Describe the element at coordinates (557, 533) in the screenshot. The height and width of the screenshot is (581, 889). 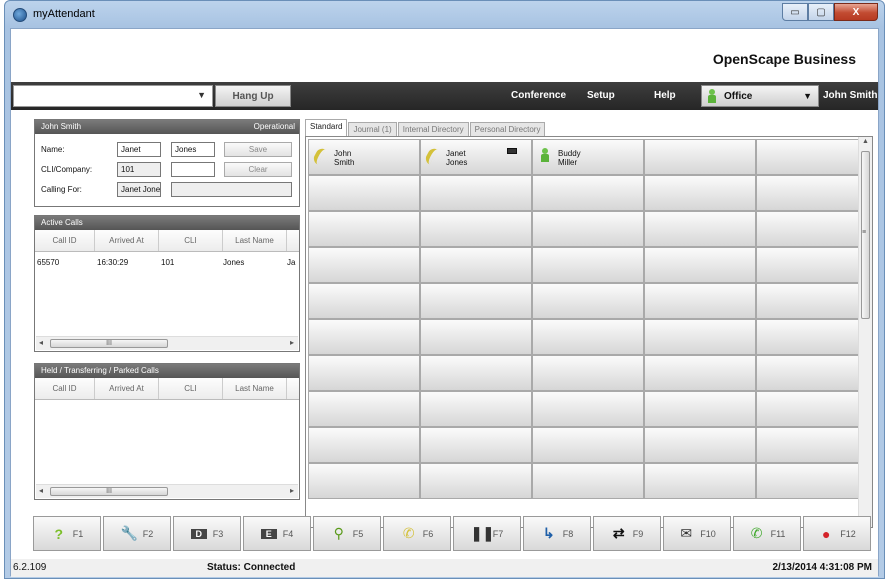
I see `f8-transfer-button: ↳ F8` at that location.